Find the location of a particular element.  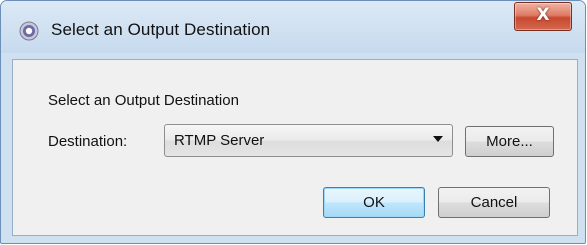

close-icon: X is located at coordinates (543, 15).